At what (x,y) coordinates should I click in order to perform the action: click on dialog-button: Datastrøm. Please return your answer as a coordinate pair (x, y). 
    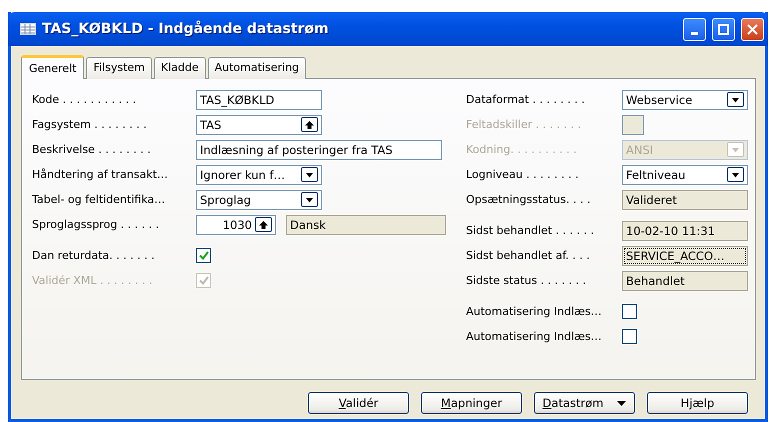
    Looking at the image, I should click on (584, 403).